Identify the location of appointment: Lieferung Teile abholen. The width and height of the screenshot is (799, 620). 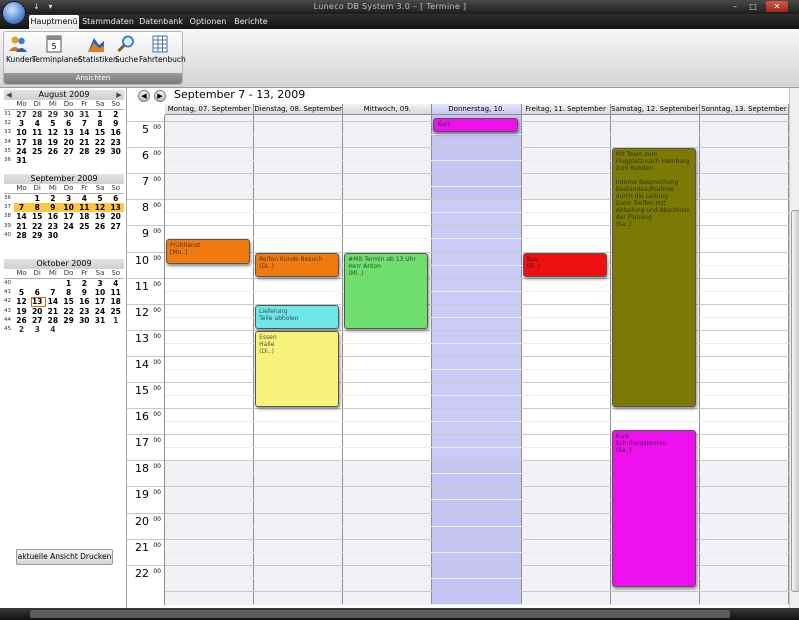
(297, 316).